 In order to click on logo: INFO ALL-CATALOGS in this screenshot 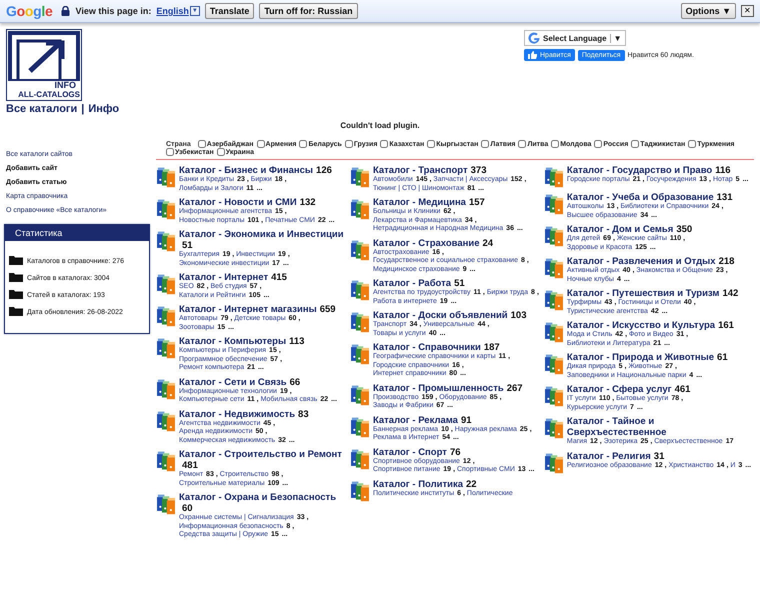, I will do `click(44, 65)`.